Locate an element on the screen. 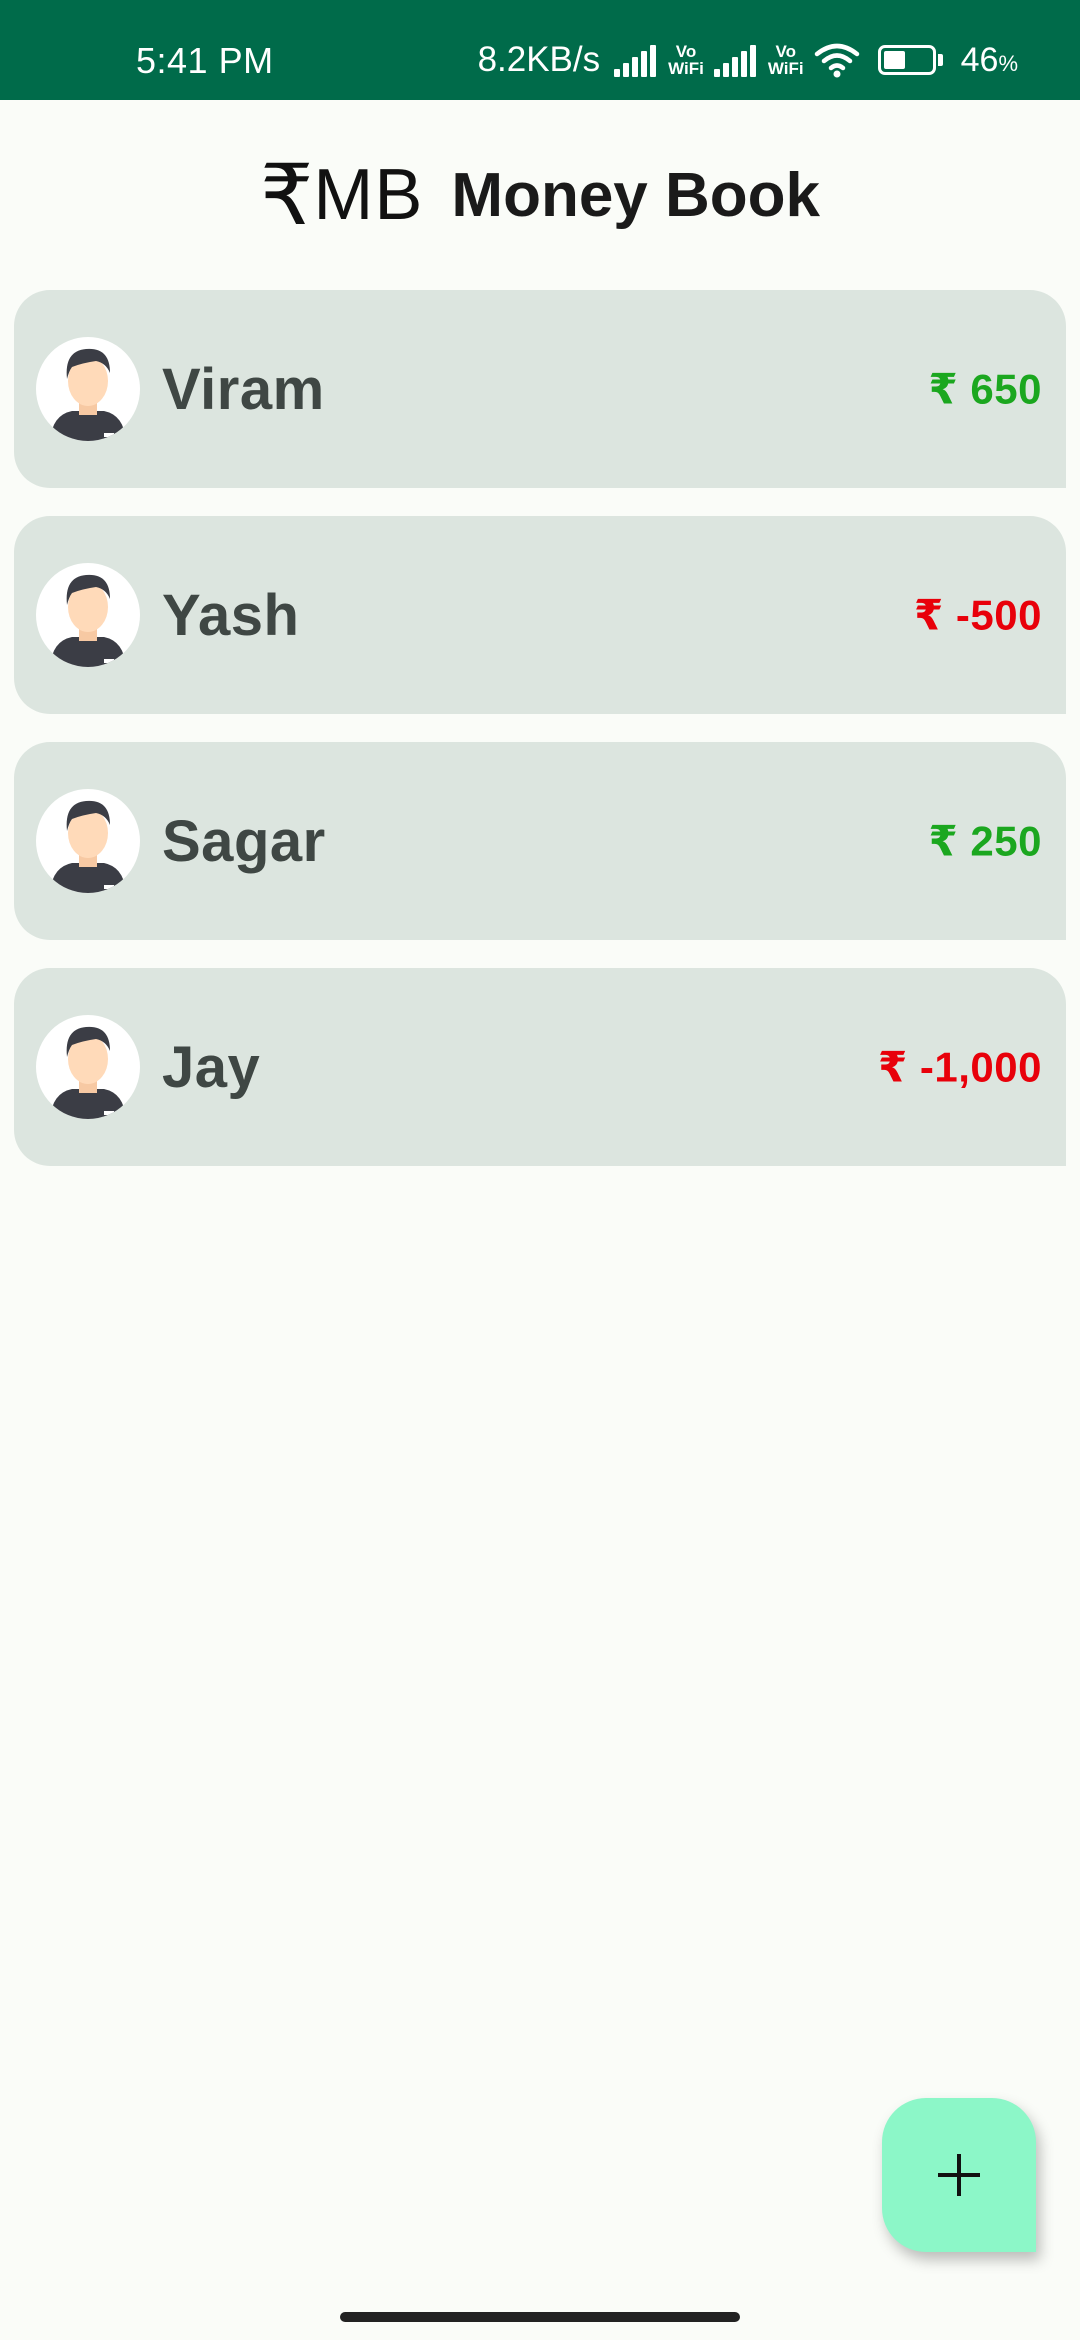 This screenshot has width=1080, height=2340. add-person-button is located at coordinates (959, 2175).